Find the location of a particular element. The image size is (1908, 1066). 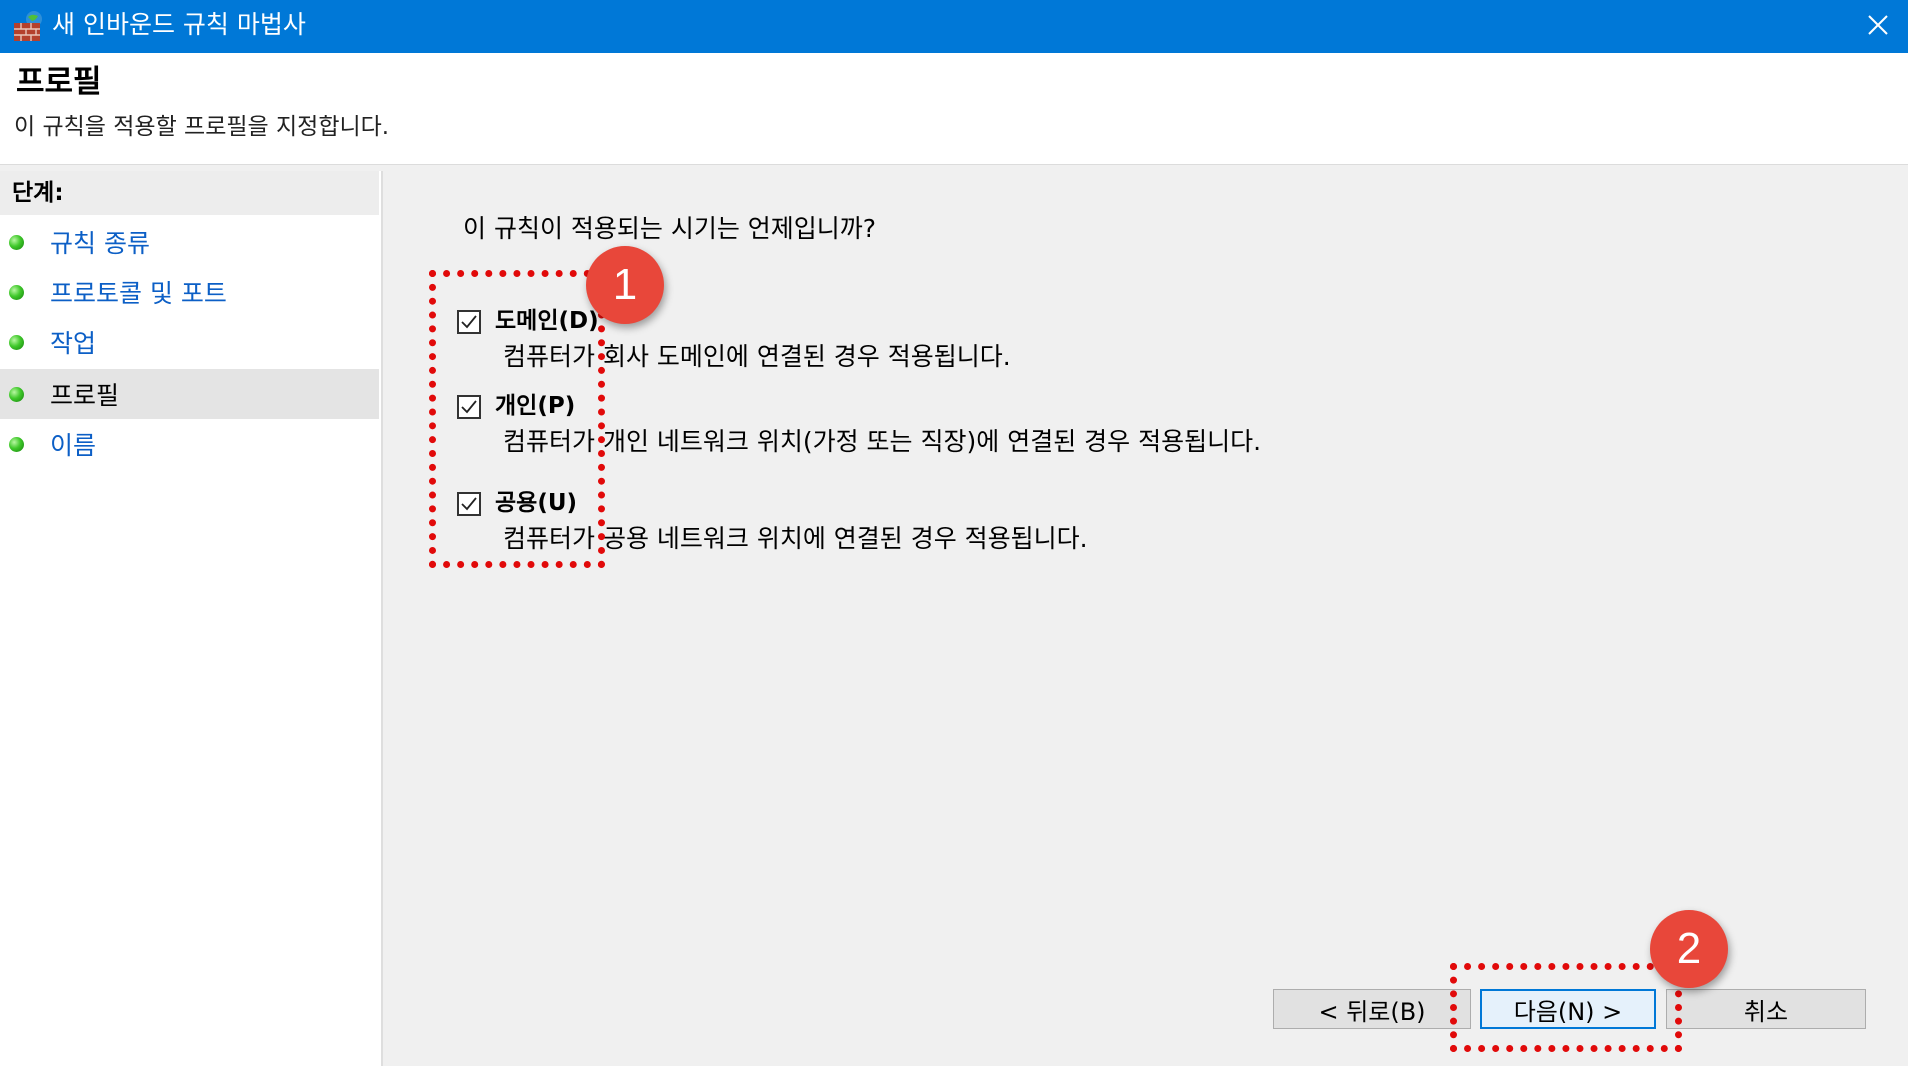

step-profile: 프로필 is located at coordinates (189, 394).